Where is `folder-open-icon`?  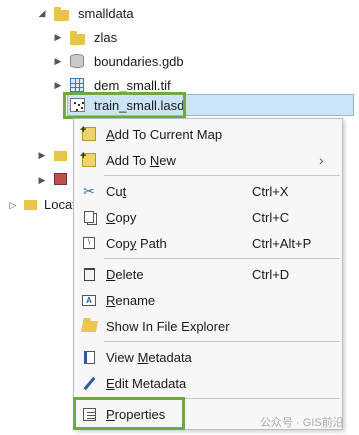 folder-open-icon is located at coordinates (89, 326).